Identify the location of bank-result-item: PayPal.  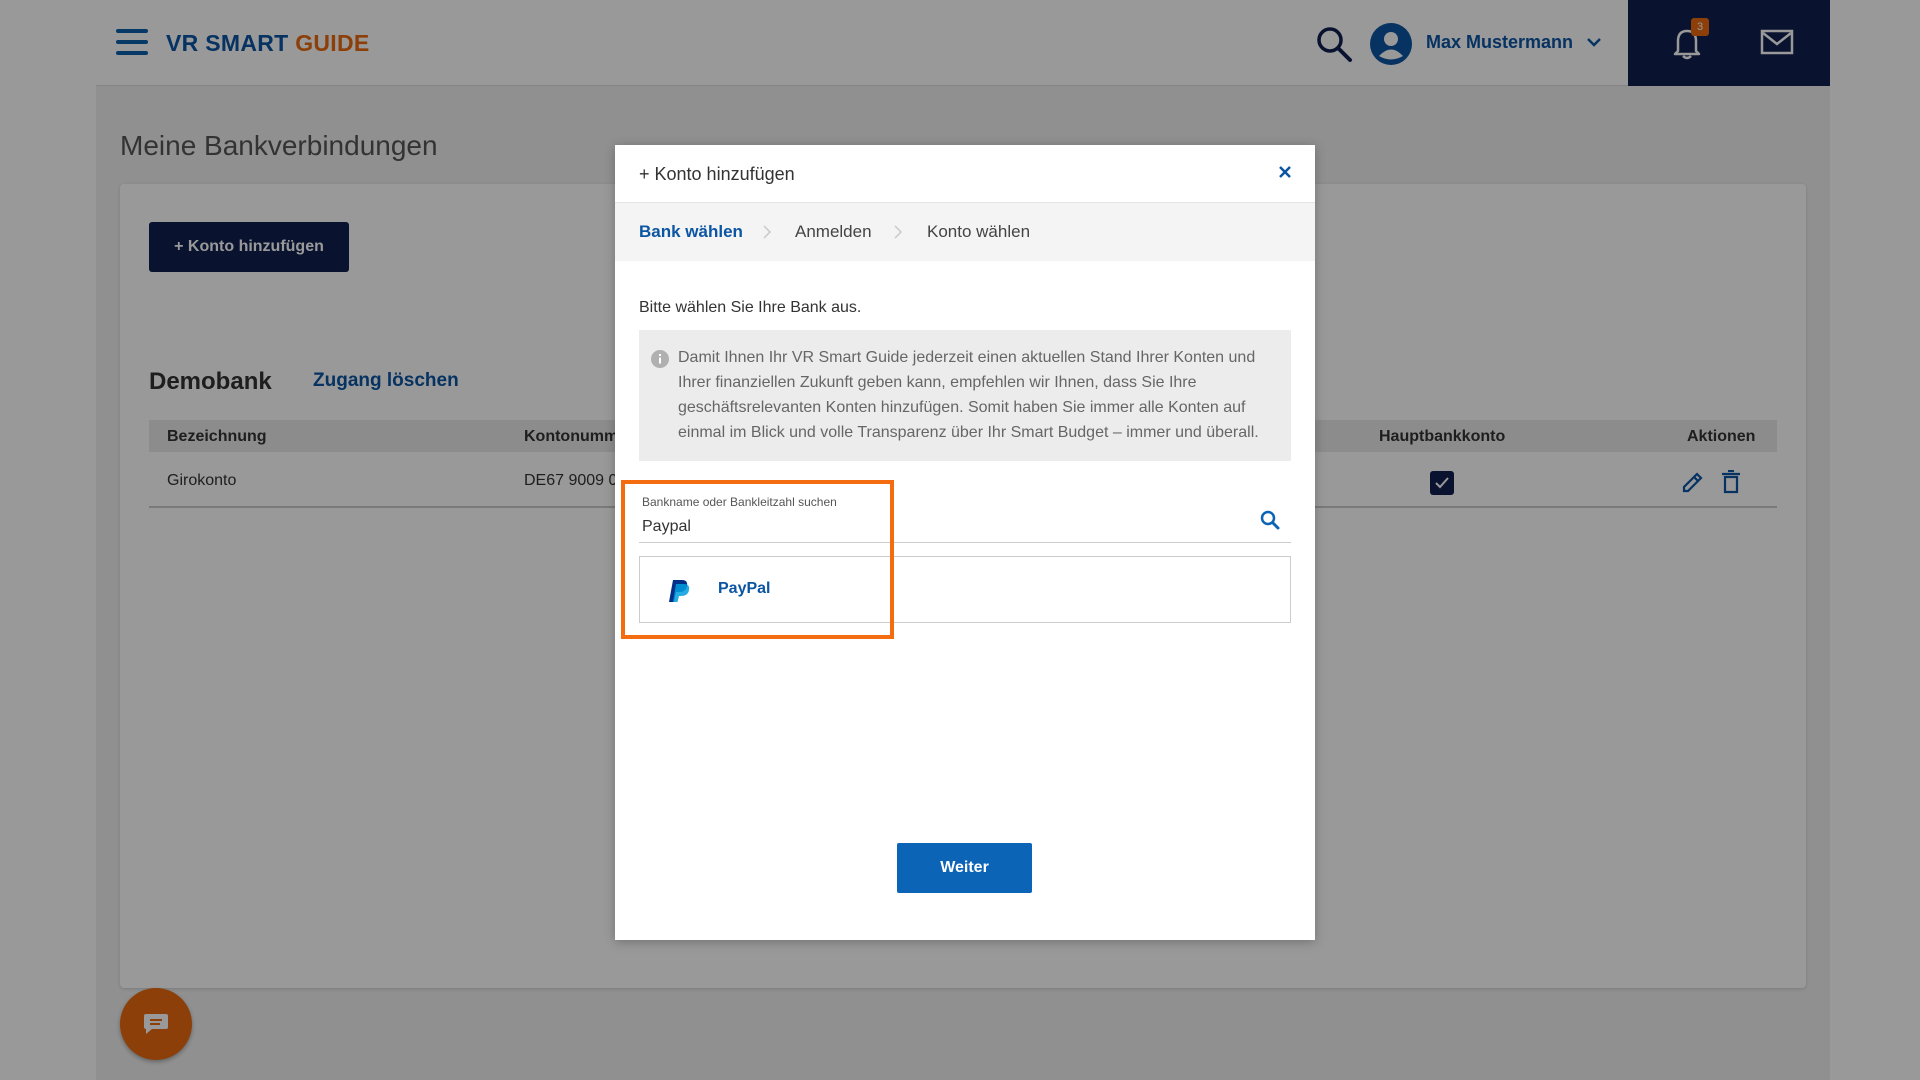
(965, 589).